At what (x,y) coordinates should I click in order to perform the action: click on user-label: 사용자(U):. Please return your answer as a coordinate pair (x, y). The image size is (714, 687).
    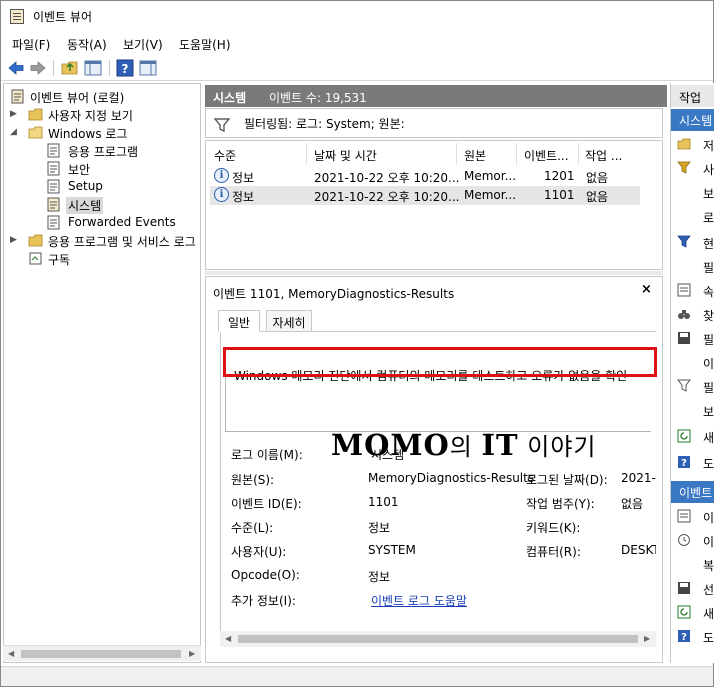
    Looking at the image, I should click on (259, 552).